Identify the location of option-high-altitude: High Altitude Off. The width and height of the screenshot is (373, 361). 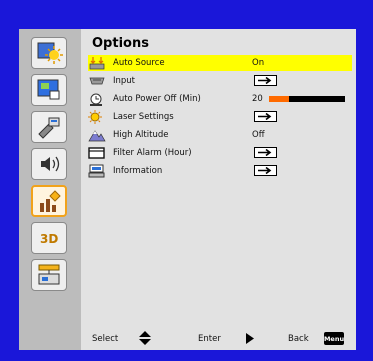
(220, 135).